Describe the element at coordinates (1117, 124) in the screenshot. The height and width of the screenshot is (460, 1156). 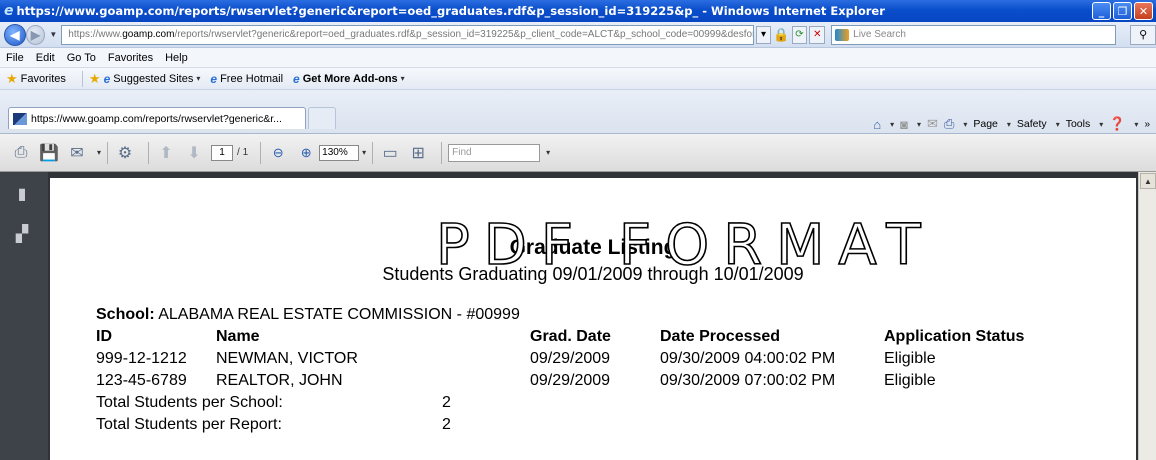
I see `help-icon: ❓` at that location.